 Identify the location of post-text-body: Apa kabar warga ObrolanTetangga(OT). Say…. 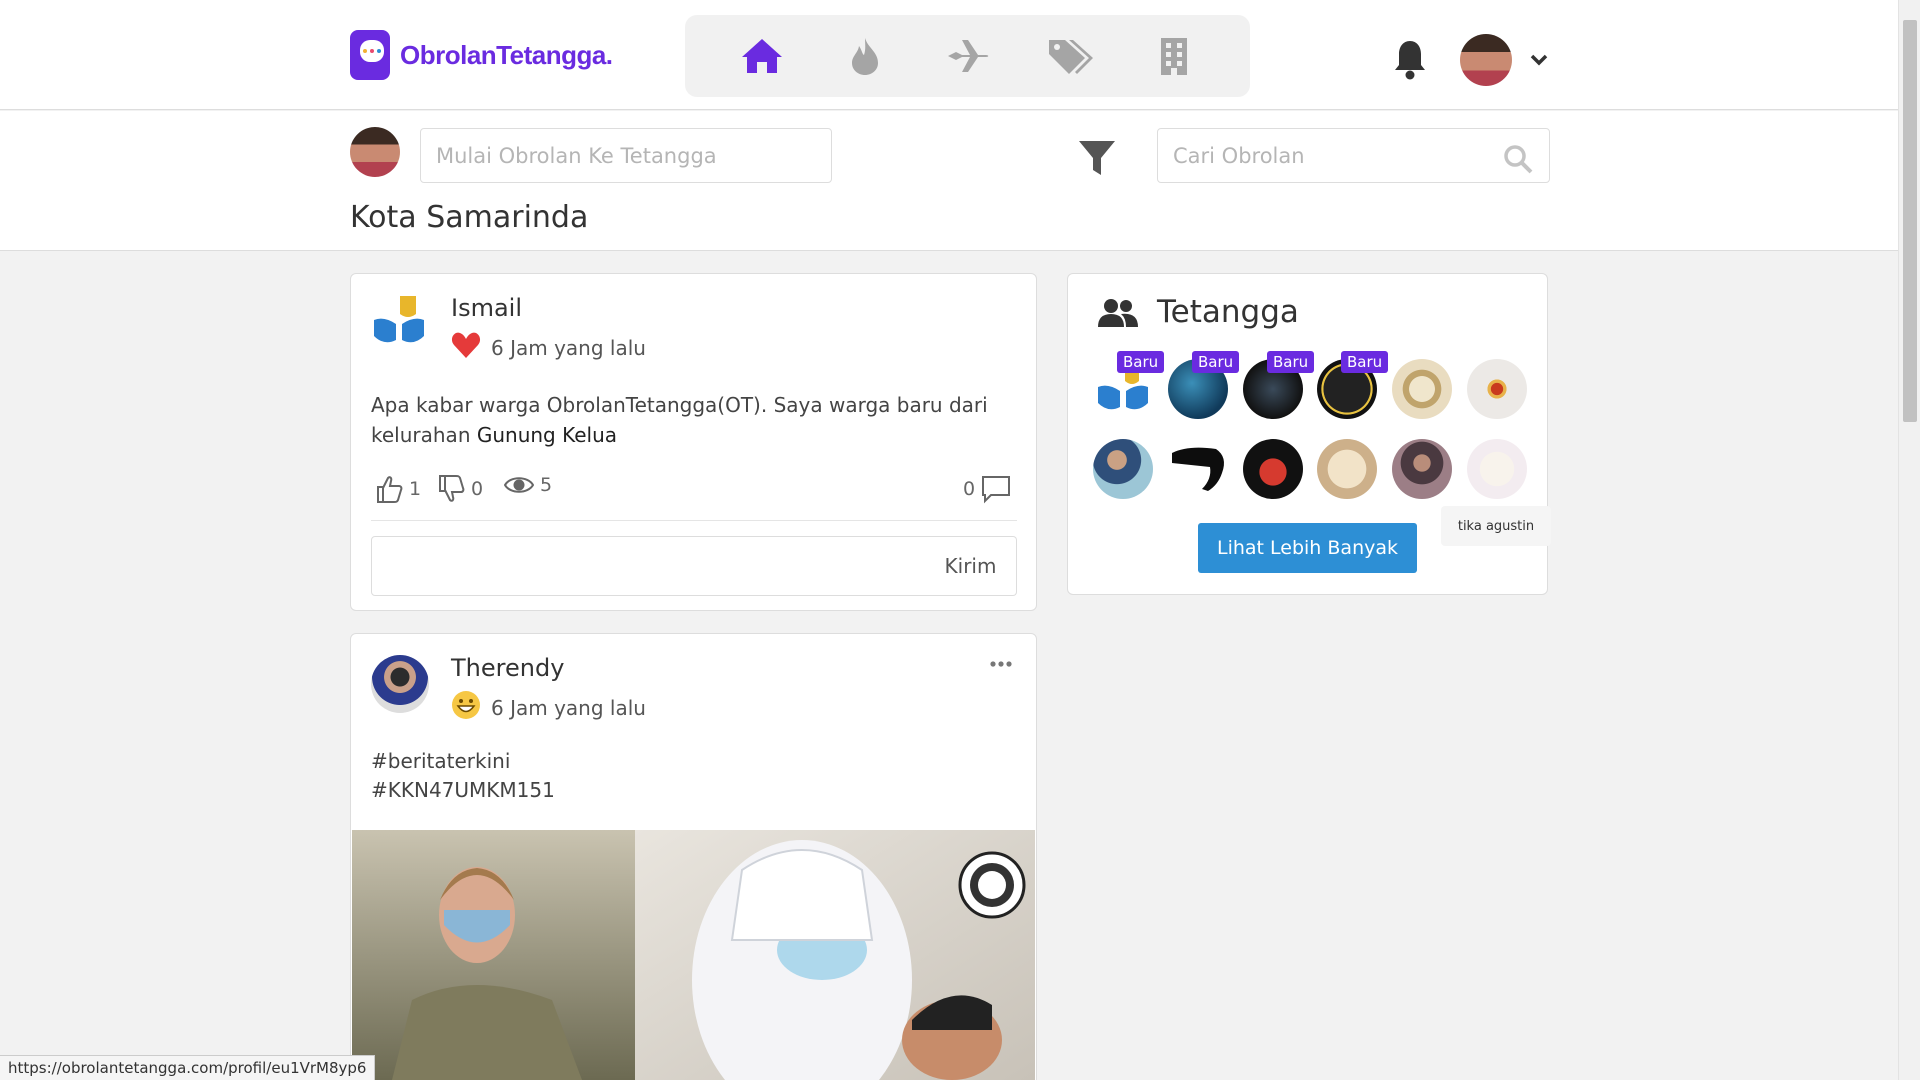
(679, 420).